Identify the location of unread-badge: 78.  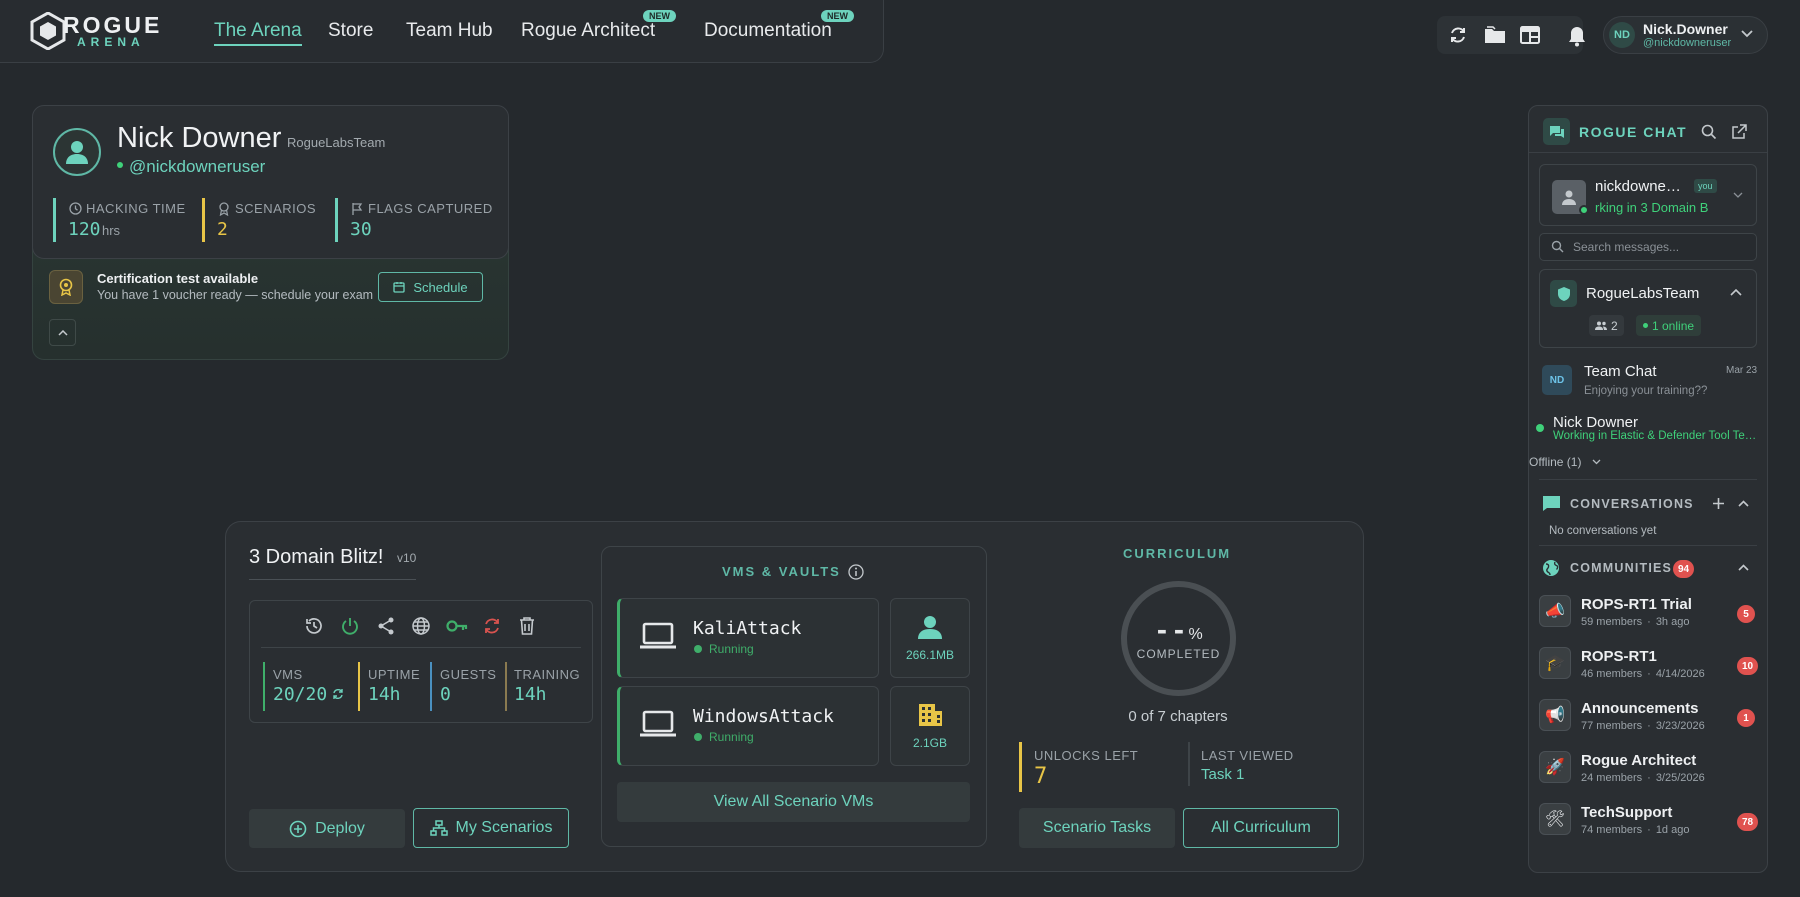
(1748, 822).